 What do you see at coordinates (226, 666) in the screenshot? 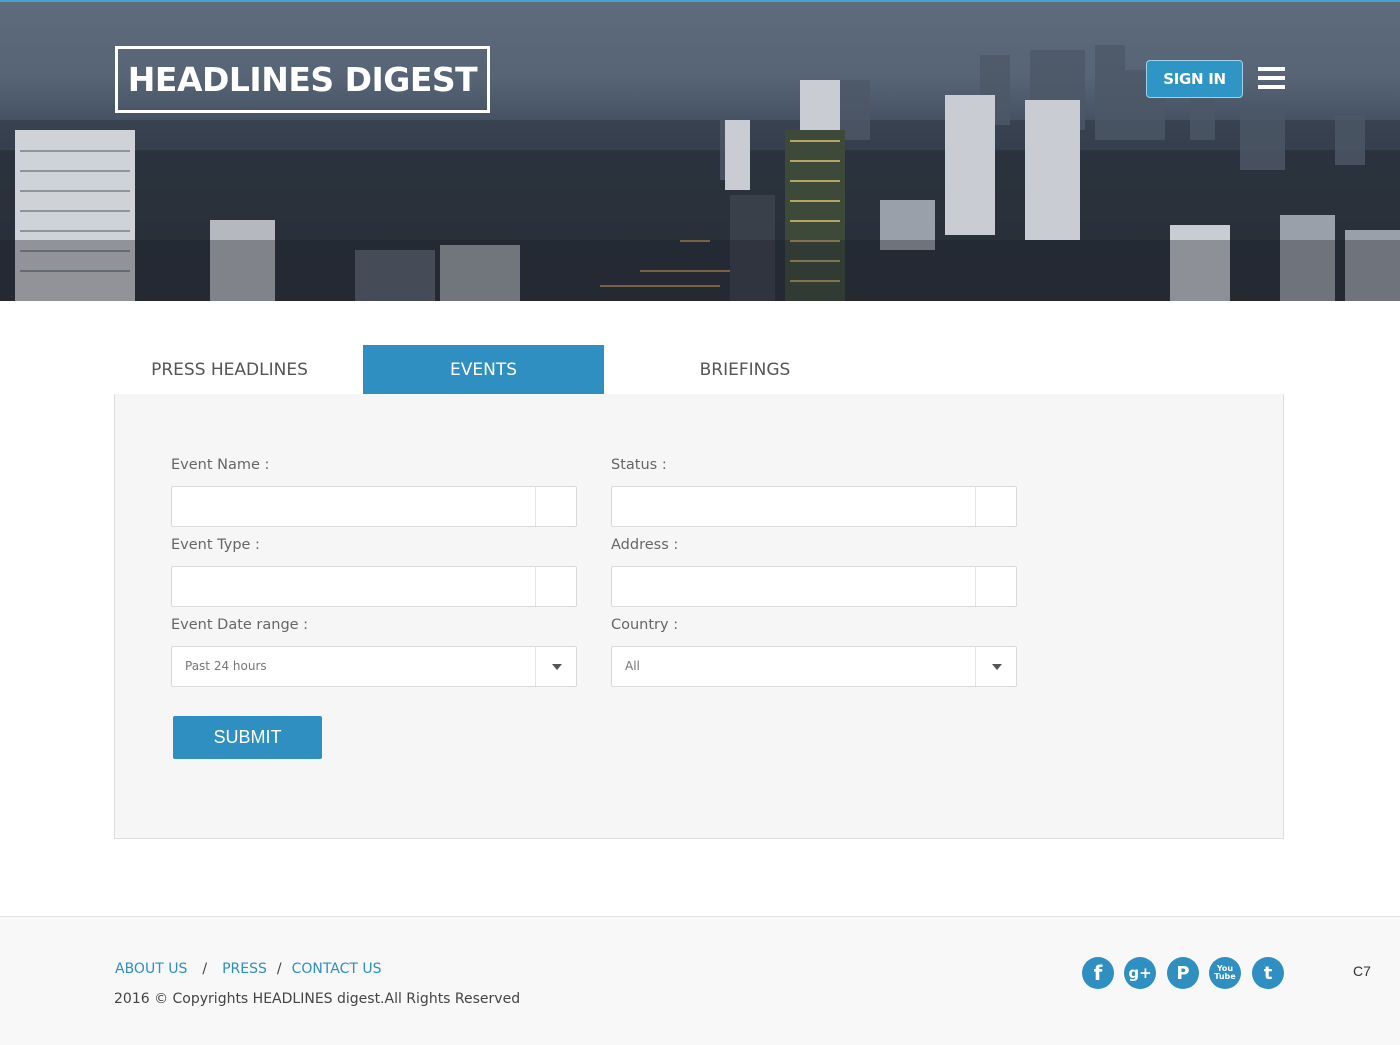
I see `event-date-range-value: Past 24 hours` at bounding box center [226, 666].